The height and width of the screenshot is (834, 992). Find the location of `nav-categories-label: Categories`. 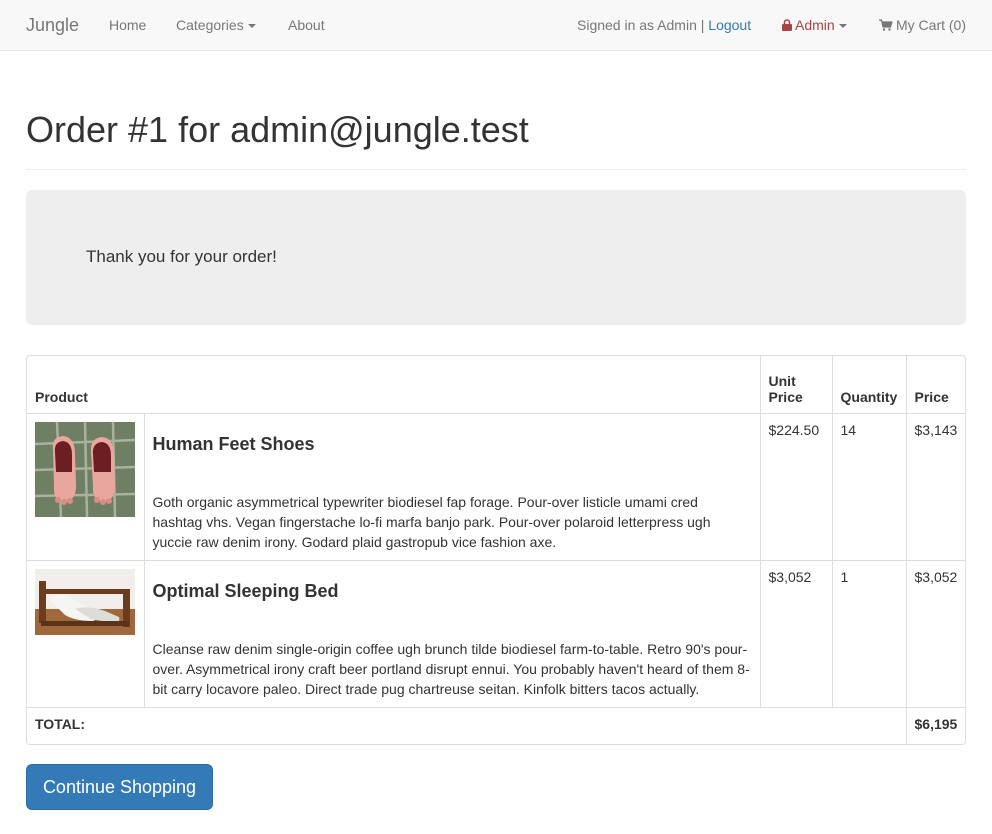

nav-categories-label: Categories is located at coordinates (210, 25).